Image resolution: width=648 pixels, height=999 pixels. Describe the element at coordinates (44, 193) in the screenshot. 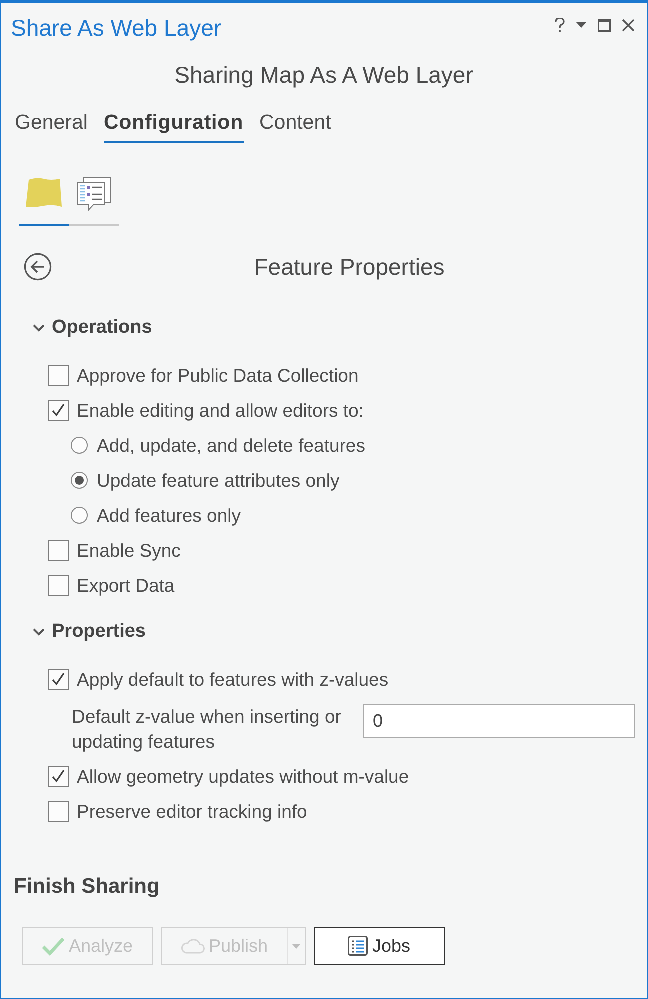

I see `map-icon` at that location.